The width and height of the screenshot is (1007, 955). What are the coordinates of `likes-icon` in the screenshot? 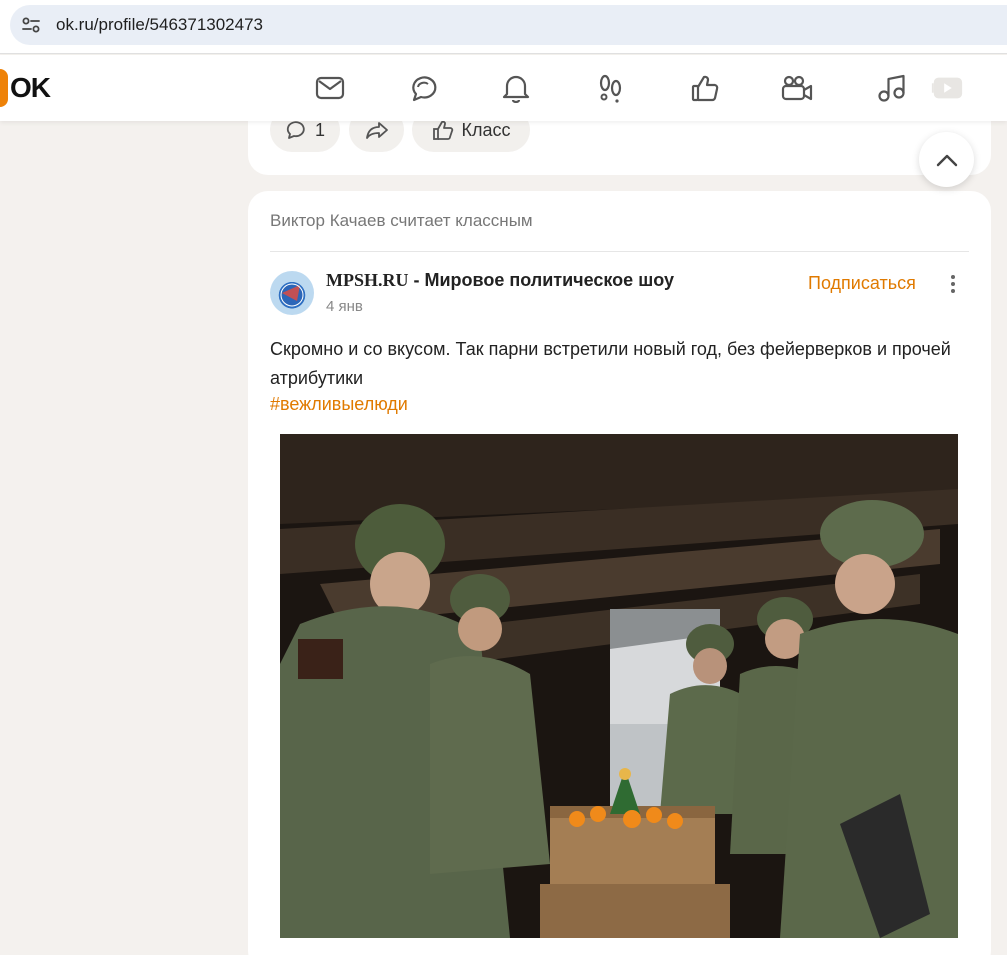 It's located at (705, 88).